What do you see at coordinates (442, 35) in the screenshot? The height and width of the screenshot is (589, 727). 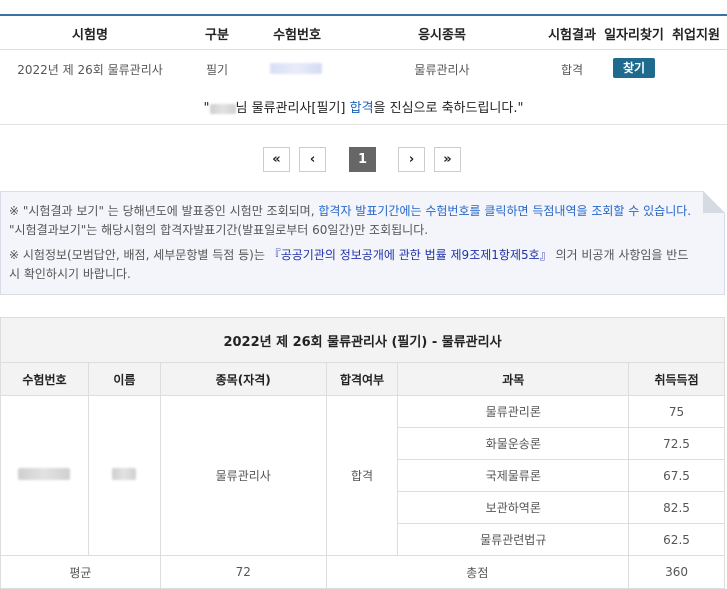 I see `header-category: 응시종목` at bounding box center [442, 35].